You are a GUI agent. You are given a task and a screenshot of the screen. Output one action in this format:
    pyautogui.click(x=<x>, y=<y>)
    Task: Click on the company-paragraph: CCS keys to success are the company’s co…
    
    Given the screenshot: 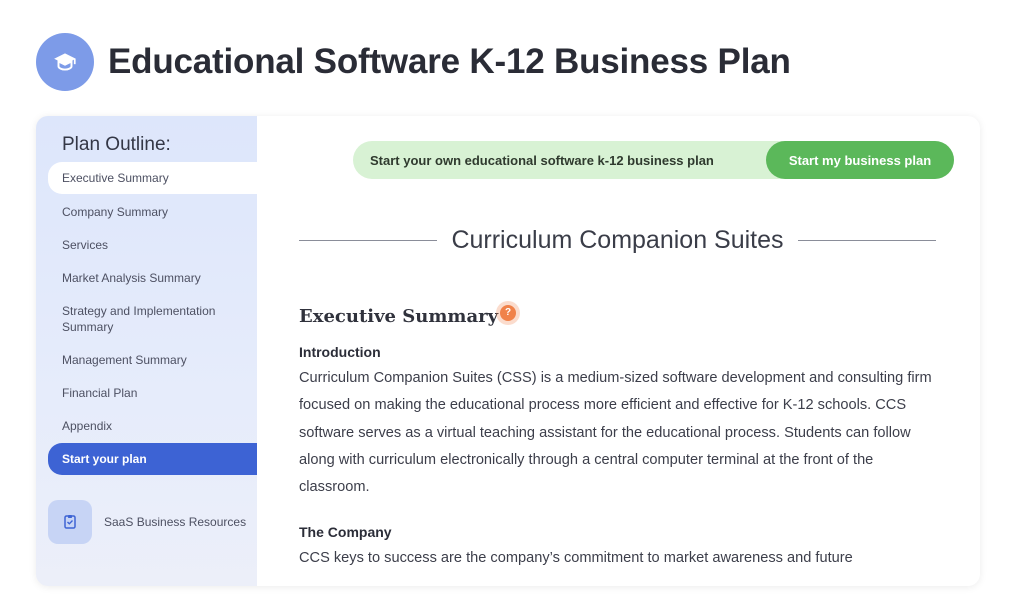 What is the action you would take?
    pyautogui.click(x=576, y=558)
    